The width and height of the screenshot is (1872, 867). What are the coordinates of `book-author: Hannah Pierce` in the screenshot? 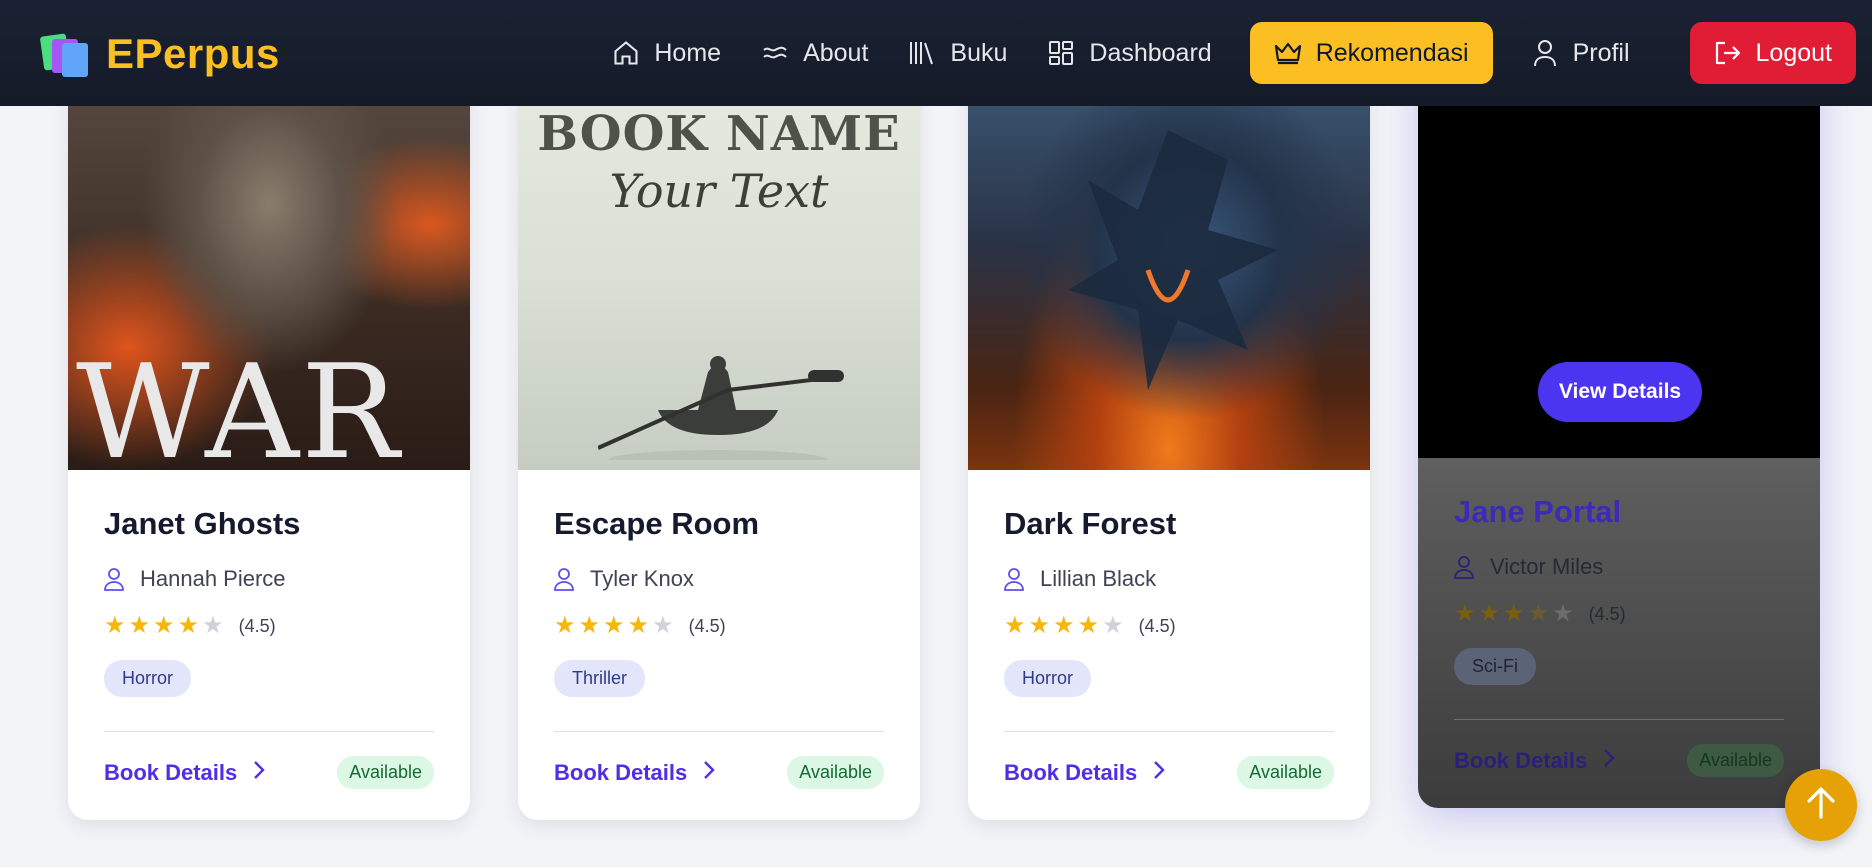 It's located at (269, 579).